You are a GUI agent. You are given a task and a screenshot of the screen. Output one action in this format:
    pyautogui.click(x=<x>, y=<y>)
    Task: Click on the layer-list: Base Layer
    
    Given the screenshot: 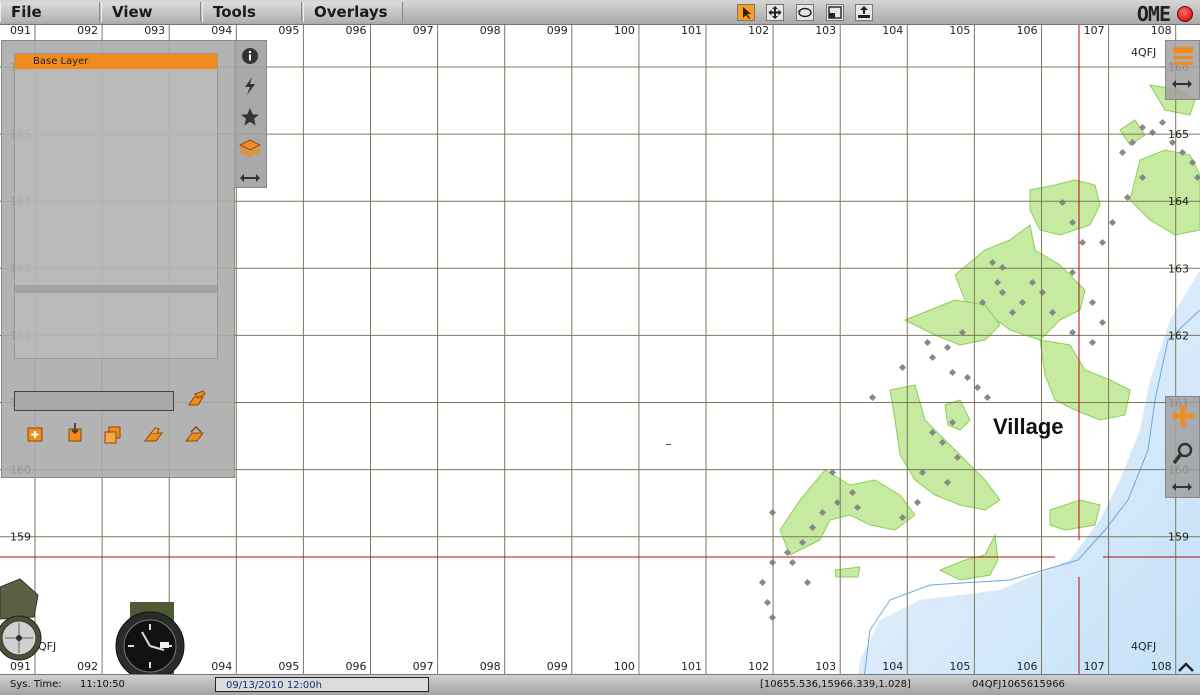 What is the action you would take?
    pyautogui.click(x=116, y=206)
    